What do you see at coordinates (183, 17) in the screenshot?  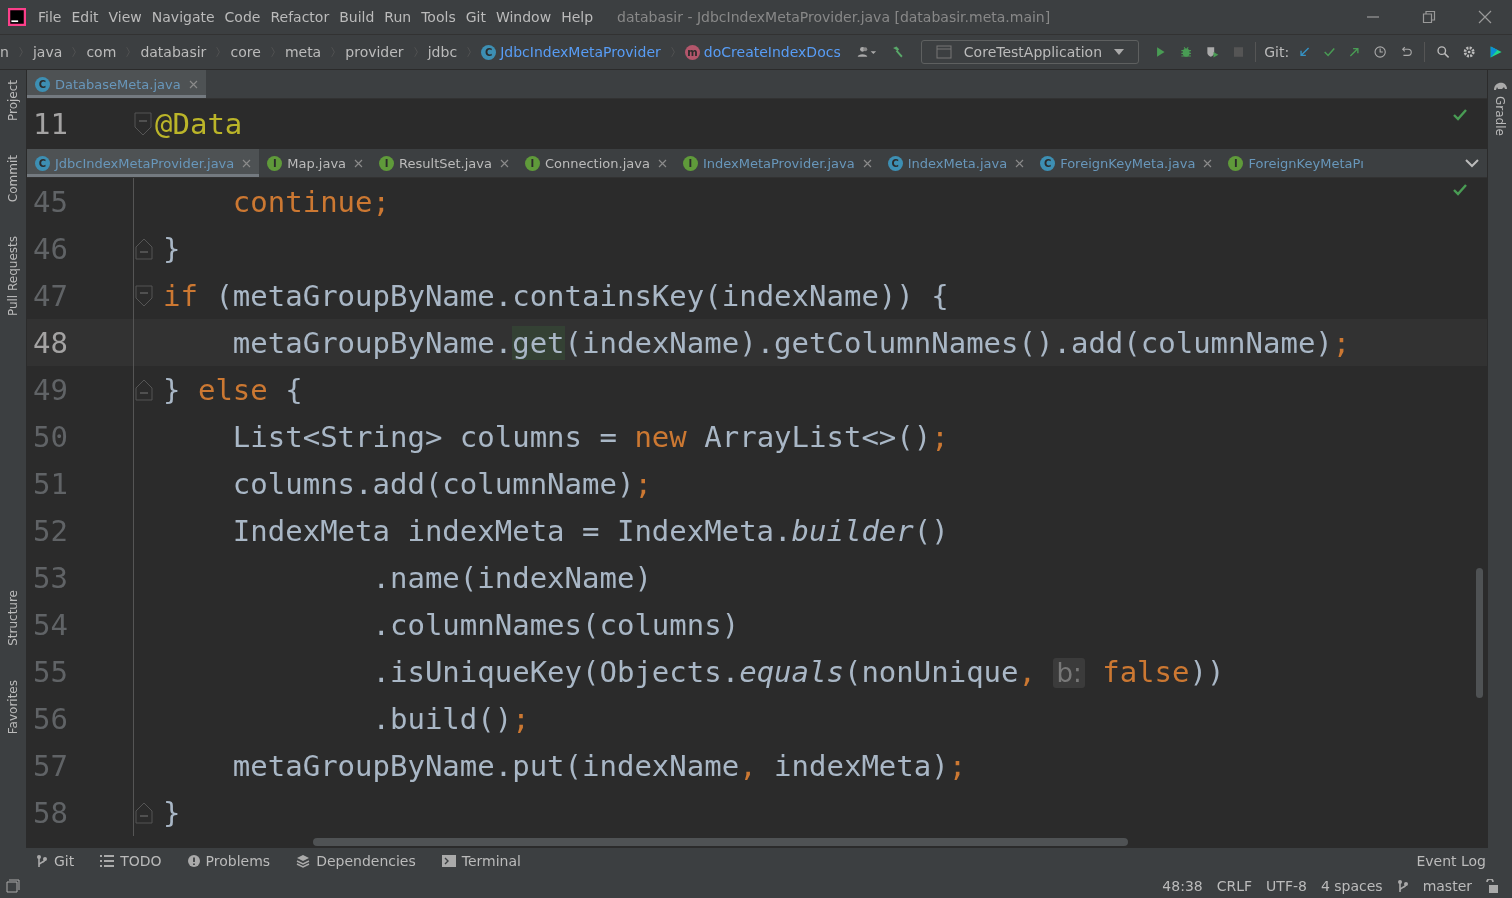 I see `menu-item: Navigate` at bounding box center [183, 17].